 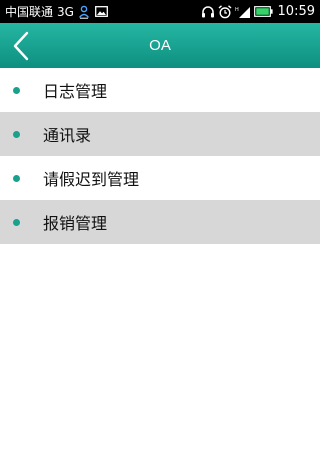 What do you see at coordinates (160, 90) in the screenshot?
I see `menu-item-log-management: 日志管理` at bounding box center [160, 90].